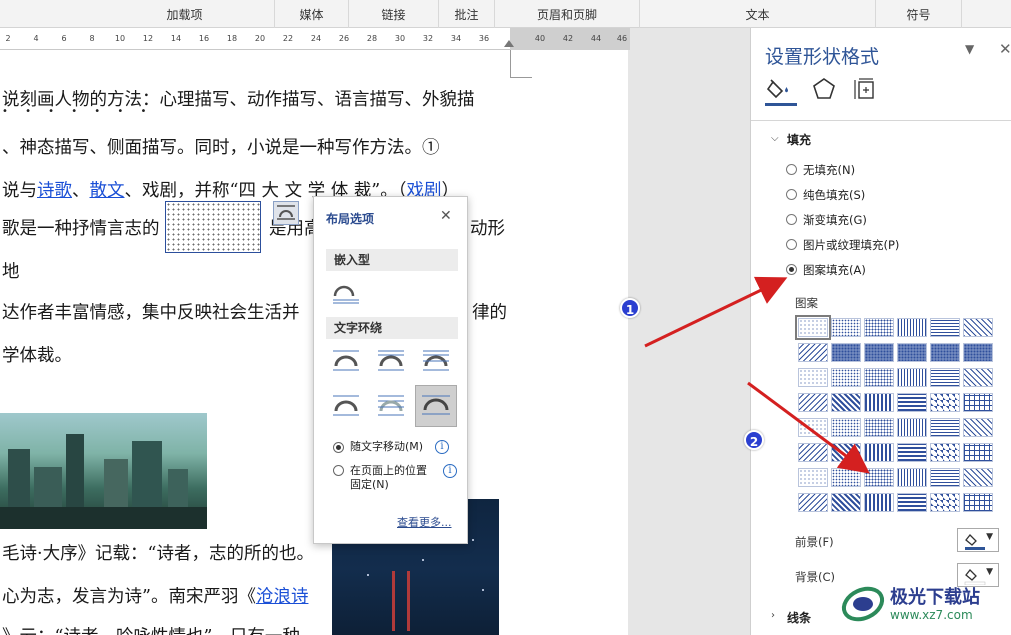 Image resolution: width=1011 pixels, height=635 pixels. I want to click on watermark-title: 极光下载站, so click(935, 597).